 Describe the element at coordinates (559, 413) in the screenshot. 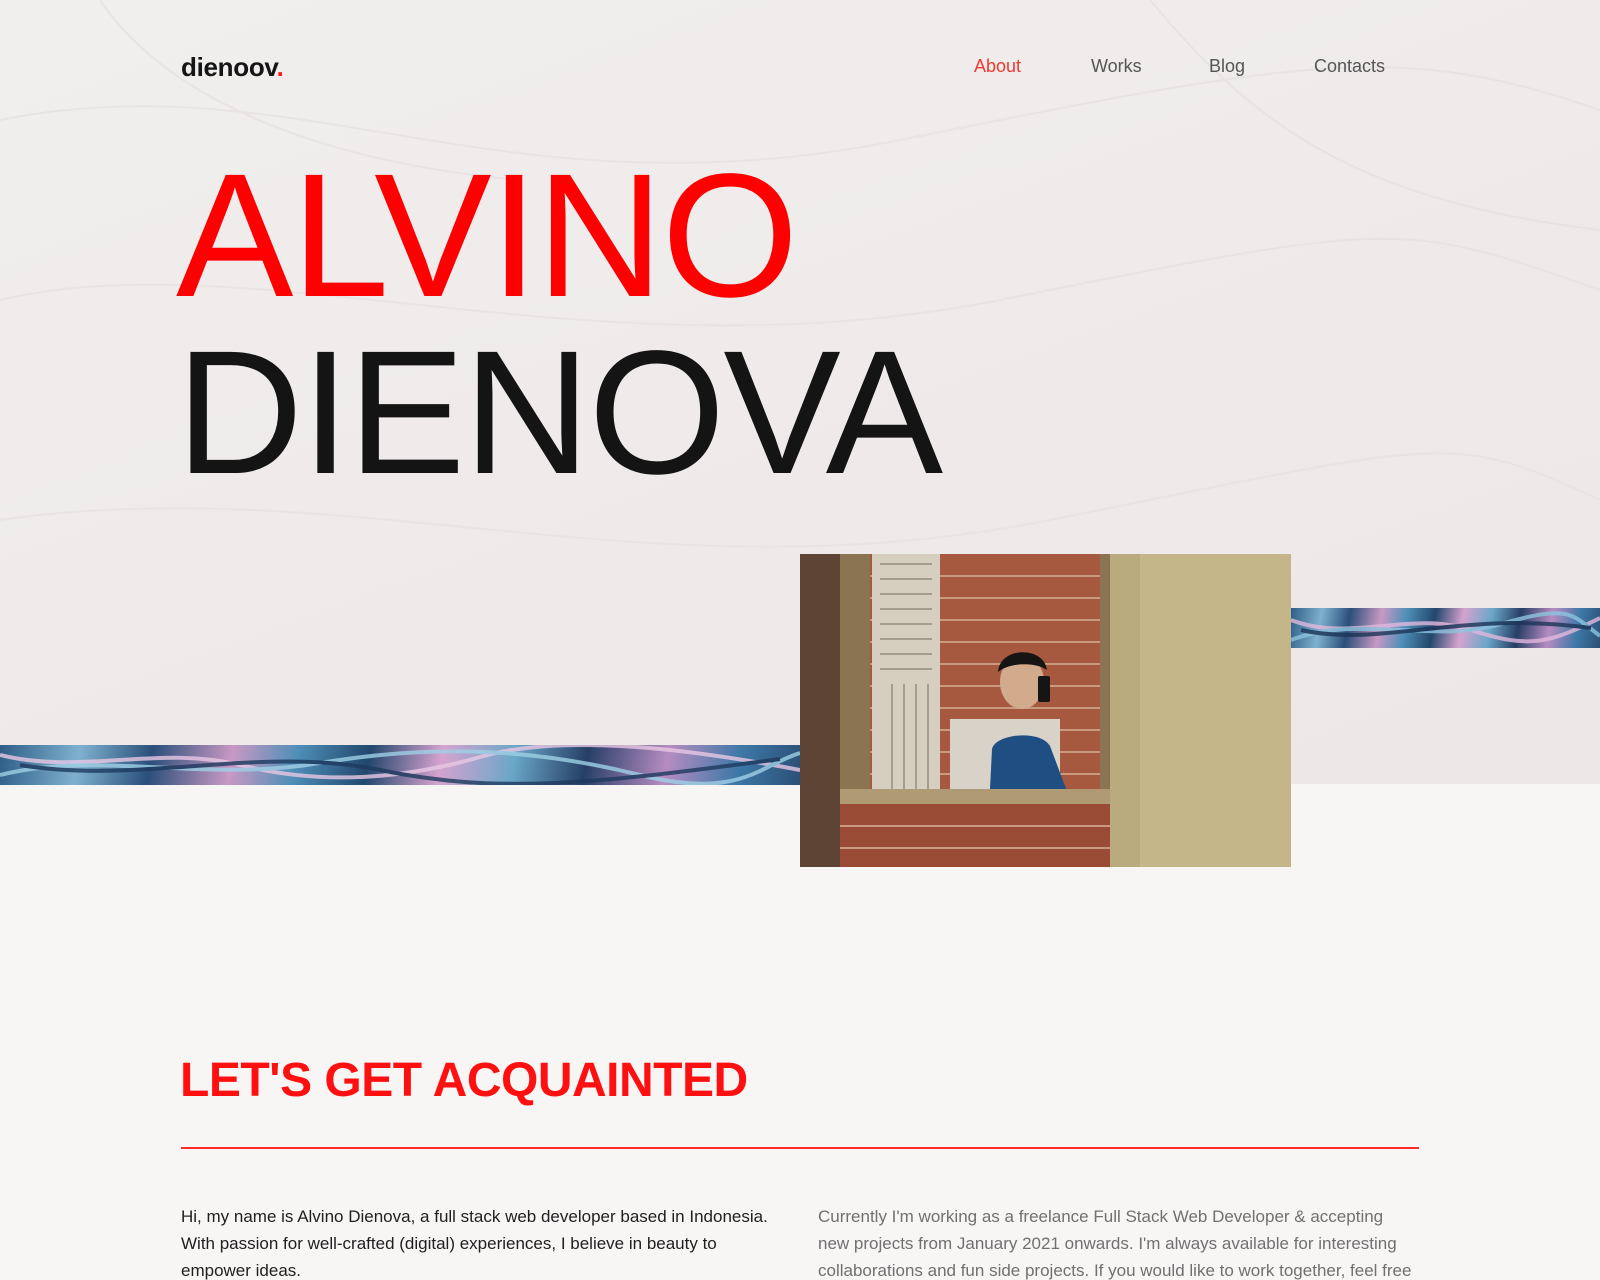

I see `hero-last-name: DIENOVA` at that location.